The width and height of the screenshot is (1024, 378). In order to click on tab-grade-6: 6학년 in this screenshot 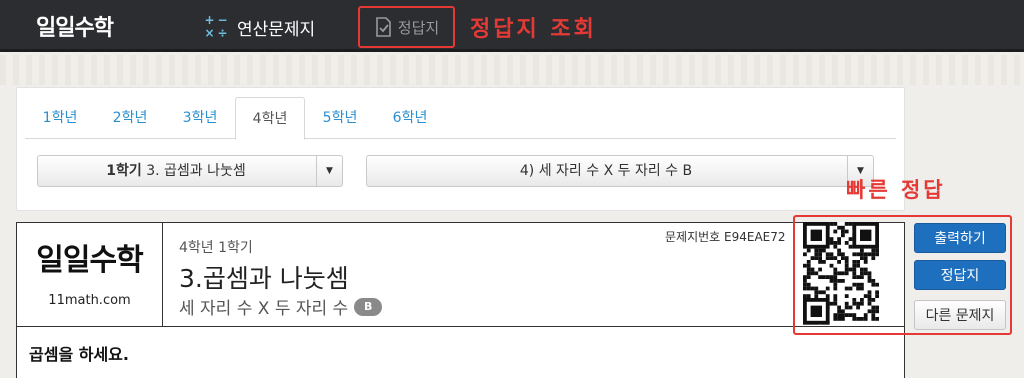, I will do `click(410, 118)`.